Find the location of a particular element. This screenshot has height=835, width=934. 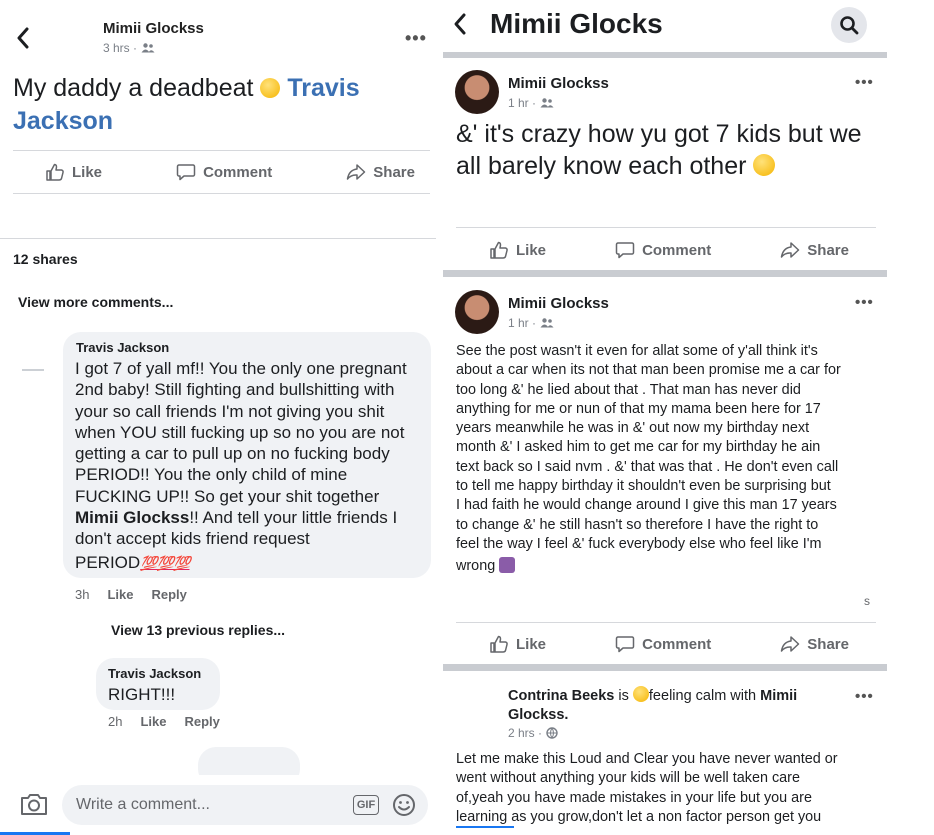

like-label: Like is located at coordinates (87, 172).